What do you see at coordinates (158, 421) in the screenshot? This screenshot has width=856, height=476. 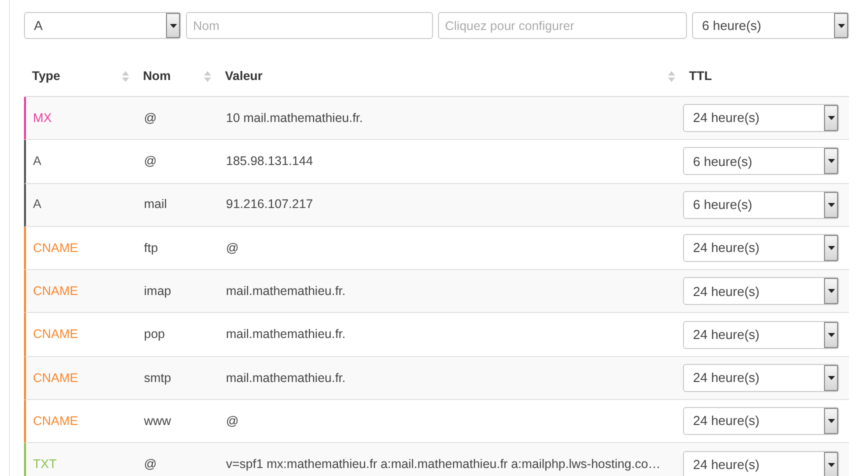 I see `record-name: www` at bounding box center [158, 421].